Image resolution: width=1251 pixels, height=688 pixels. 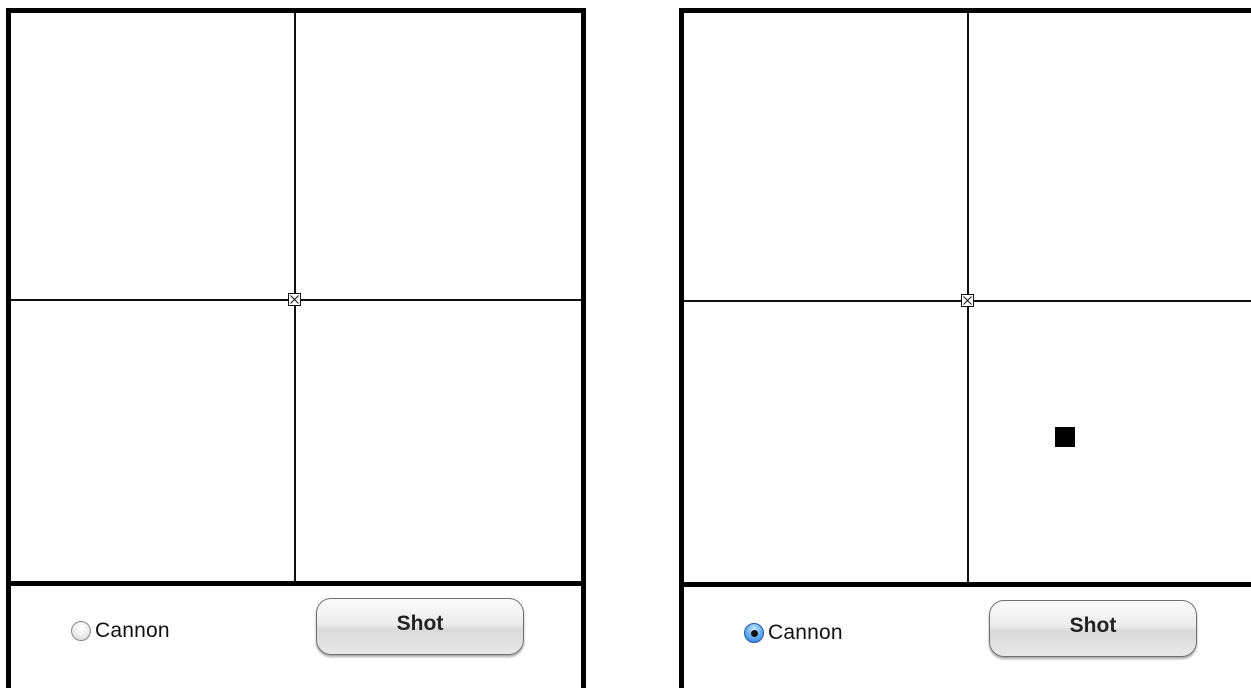 I want to click on radio-unselected-icon, so click(x=81, y=631).